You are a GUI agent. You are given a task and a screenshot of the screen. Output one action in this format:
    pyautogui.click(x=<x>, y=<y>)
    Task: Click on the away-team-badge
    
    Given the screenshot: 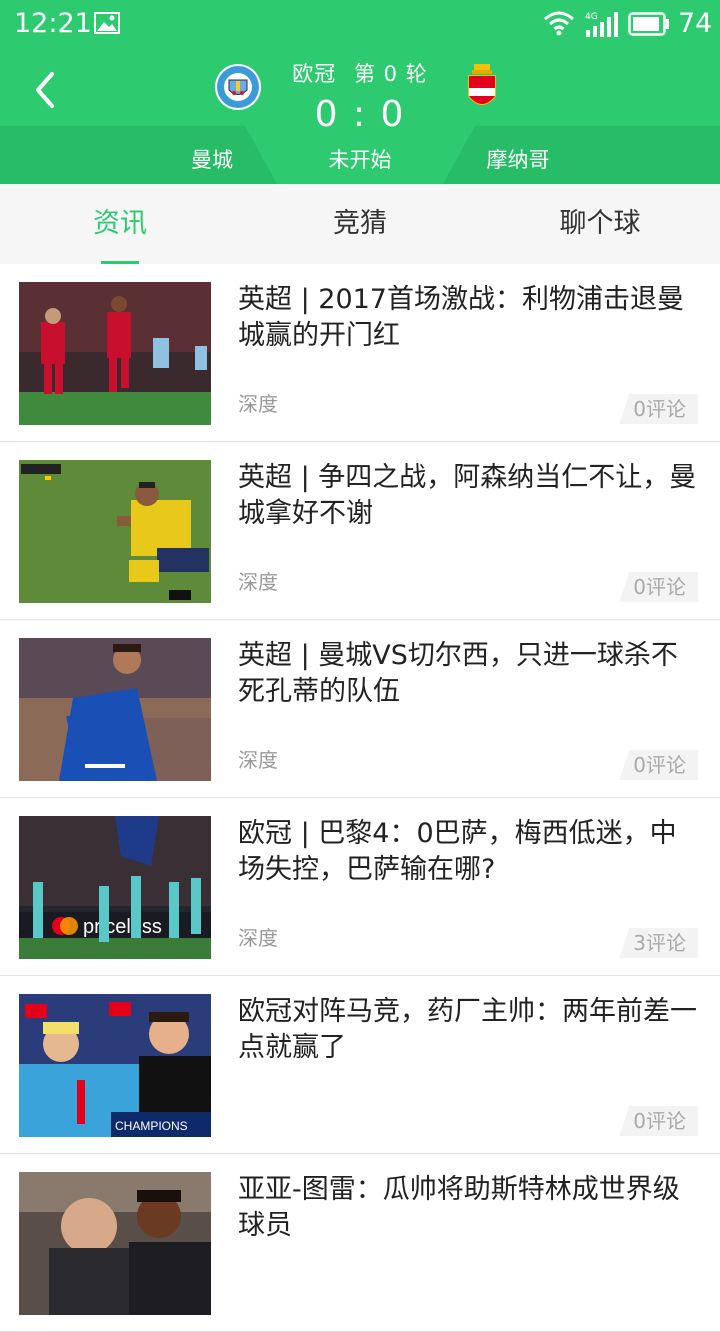 What is the action you would take?
    pyautogui.click(x=482, y=88)
    